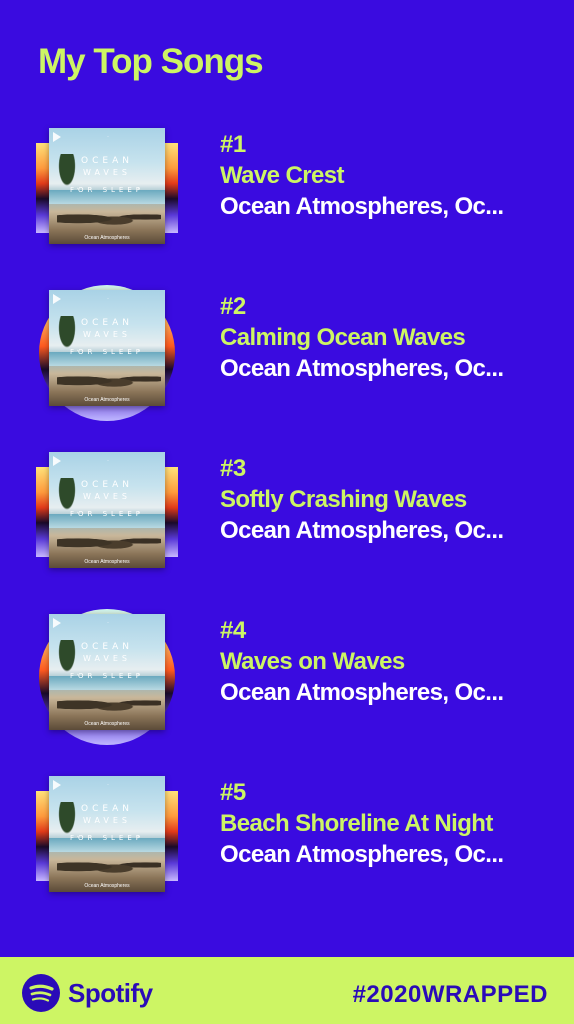 The image size is (574, 1024). I want to click on brand-name: Spotify, so click(110, 993).